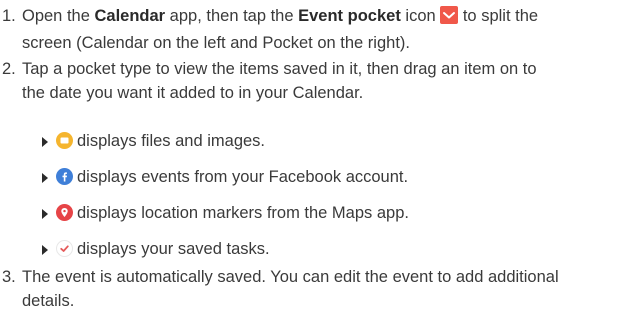 The width and height of the screenshot is (643, 315). Describe the element at coordinates (48, 301) in the screenshot. I see `step-3-line-2: details.` at that location.